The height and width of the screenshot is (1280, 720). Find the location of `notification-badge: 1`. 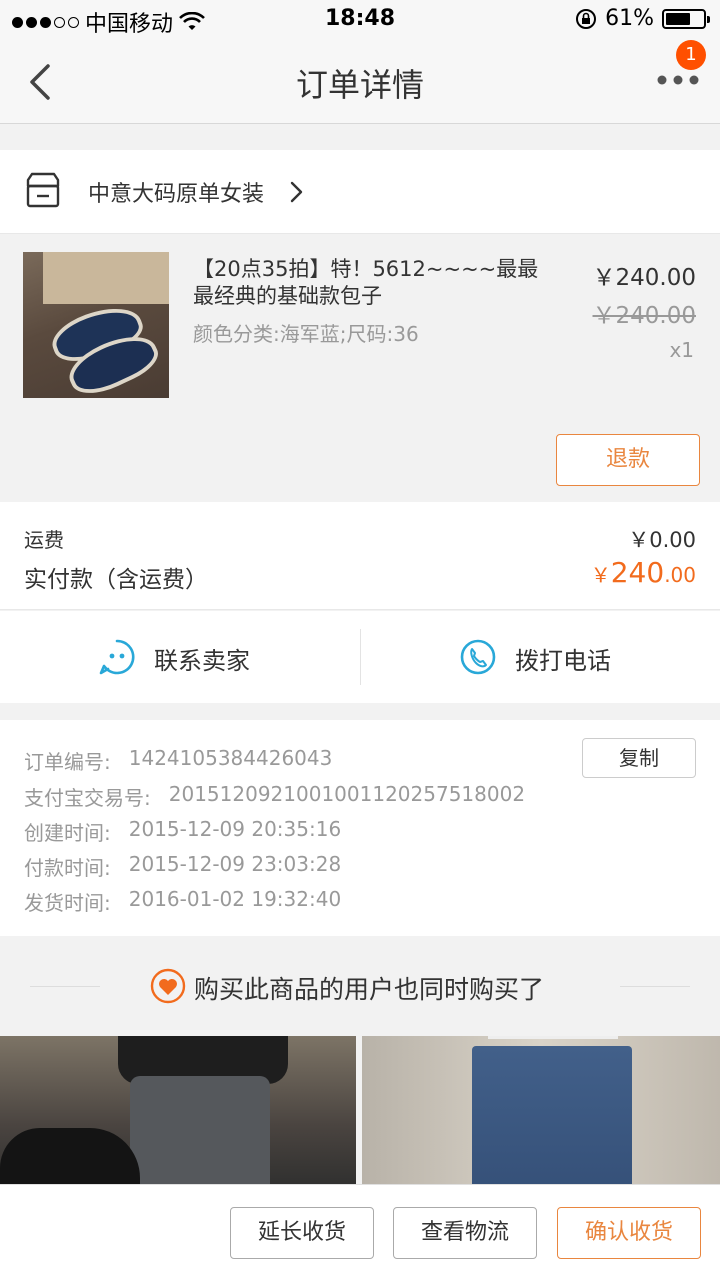

notification-badge: 1 is located at coordinates (691, 55).